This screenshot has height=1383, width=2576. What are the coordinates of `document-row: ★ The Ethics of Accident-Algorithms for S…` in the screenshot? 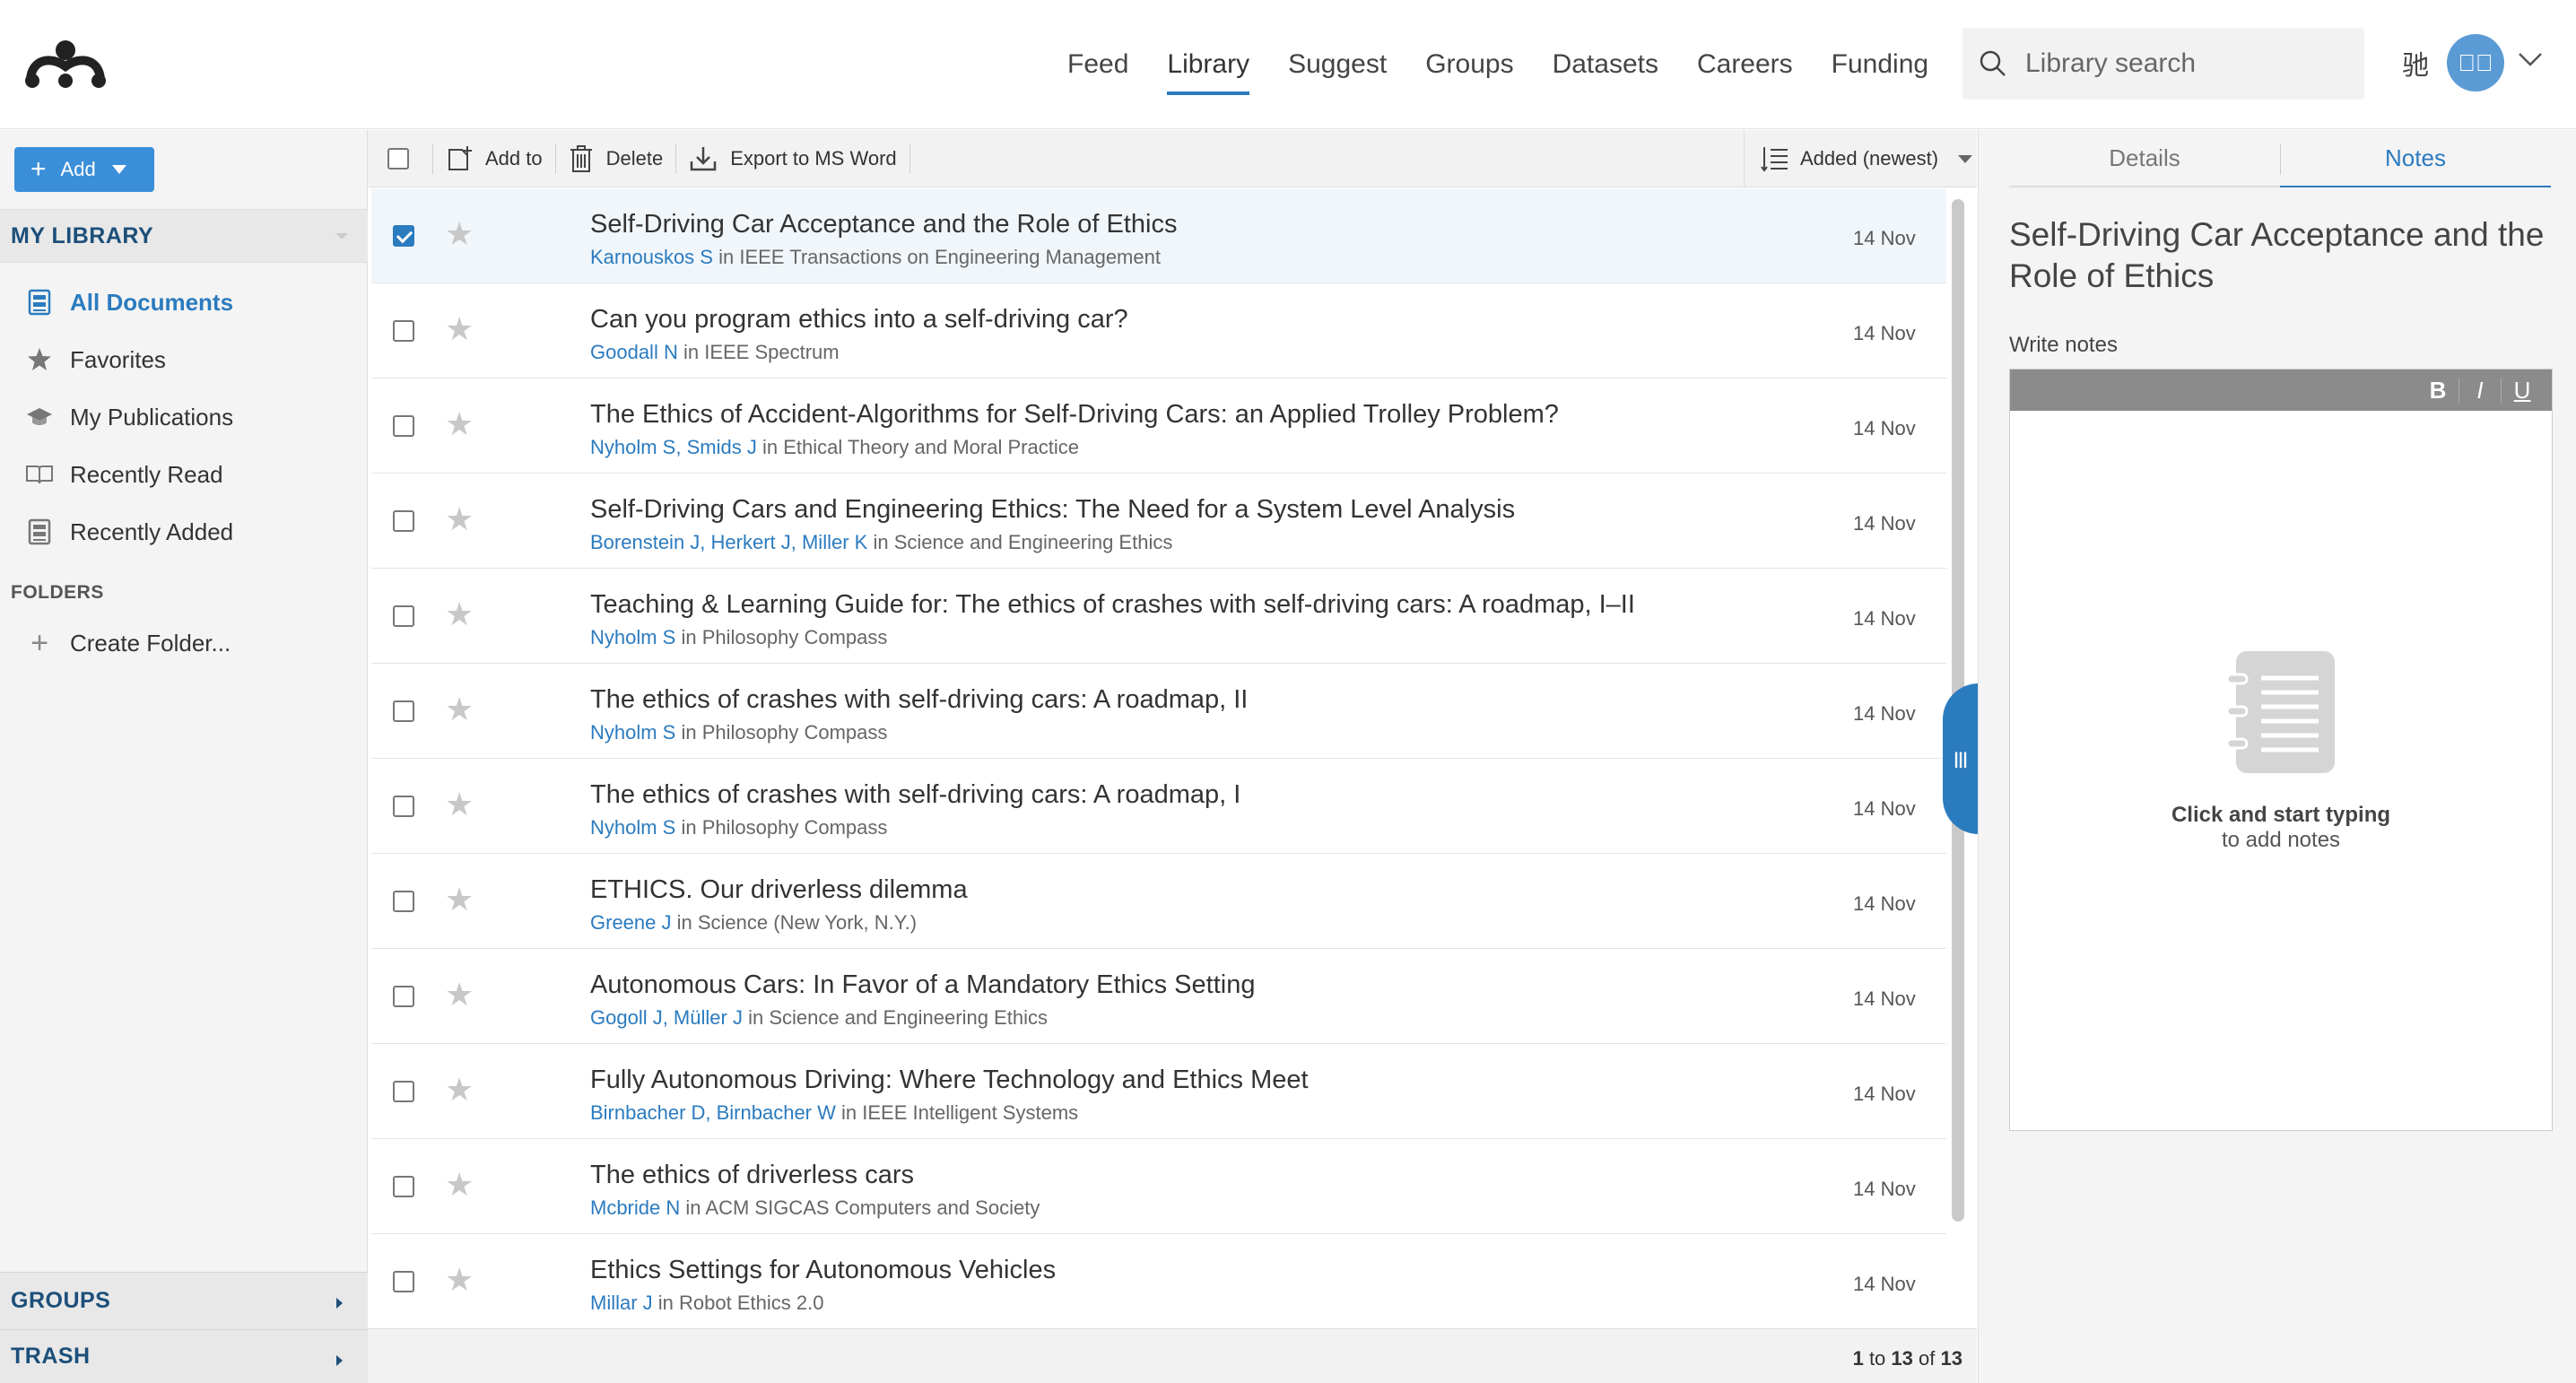 It's located at (1158, 426).